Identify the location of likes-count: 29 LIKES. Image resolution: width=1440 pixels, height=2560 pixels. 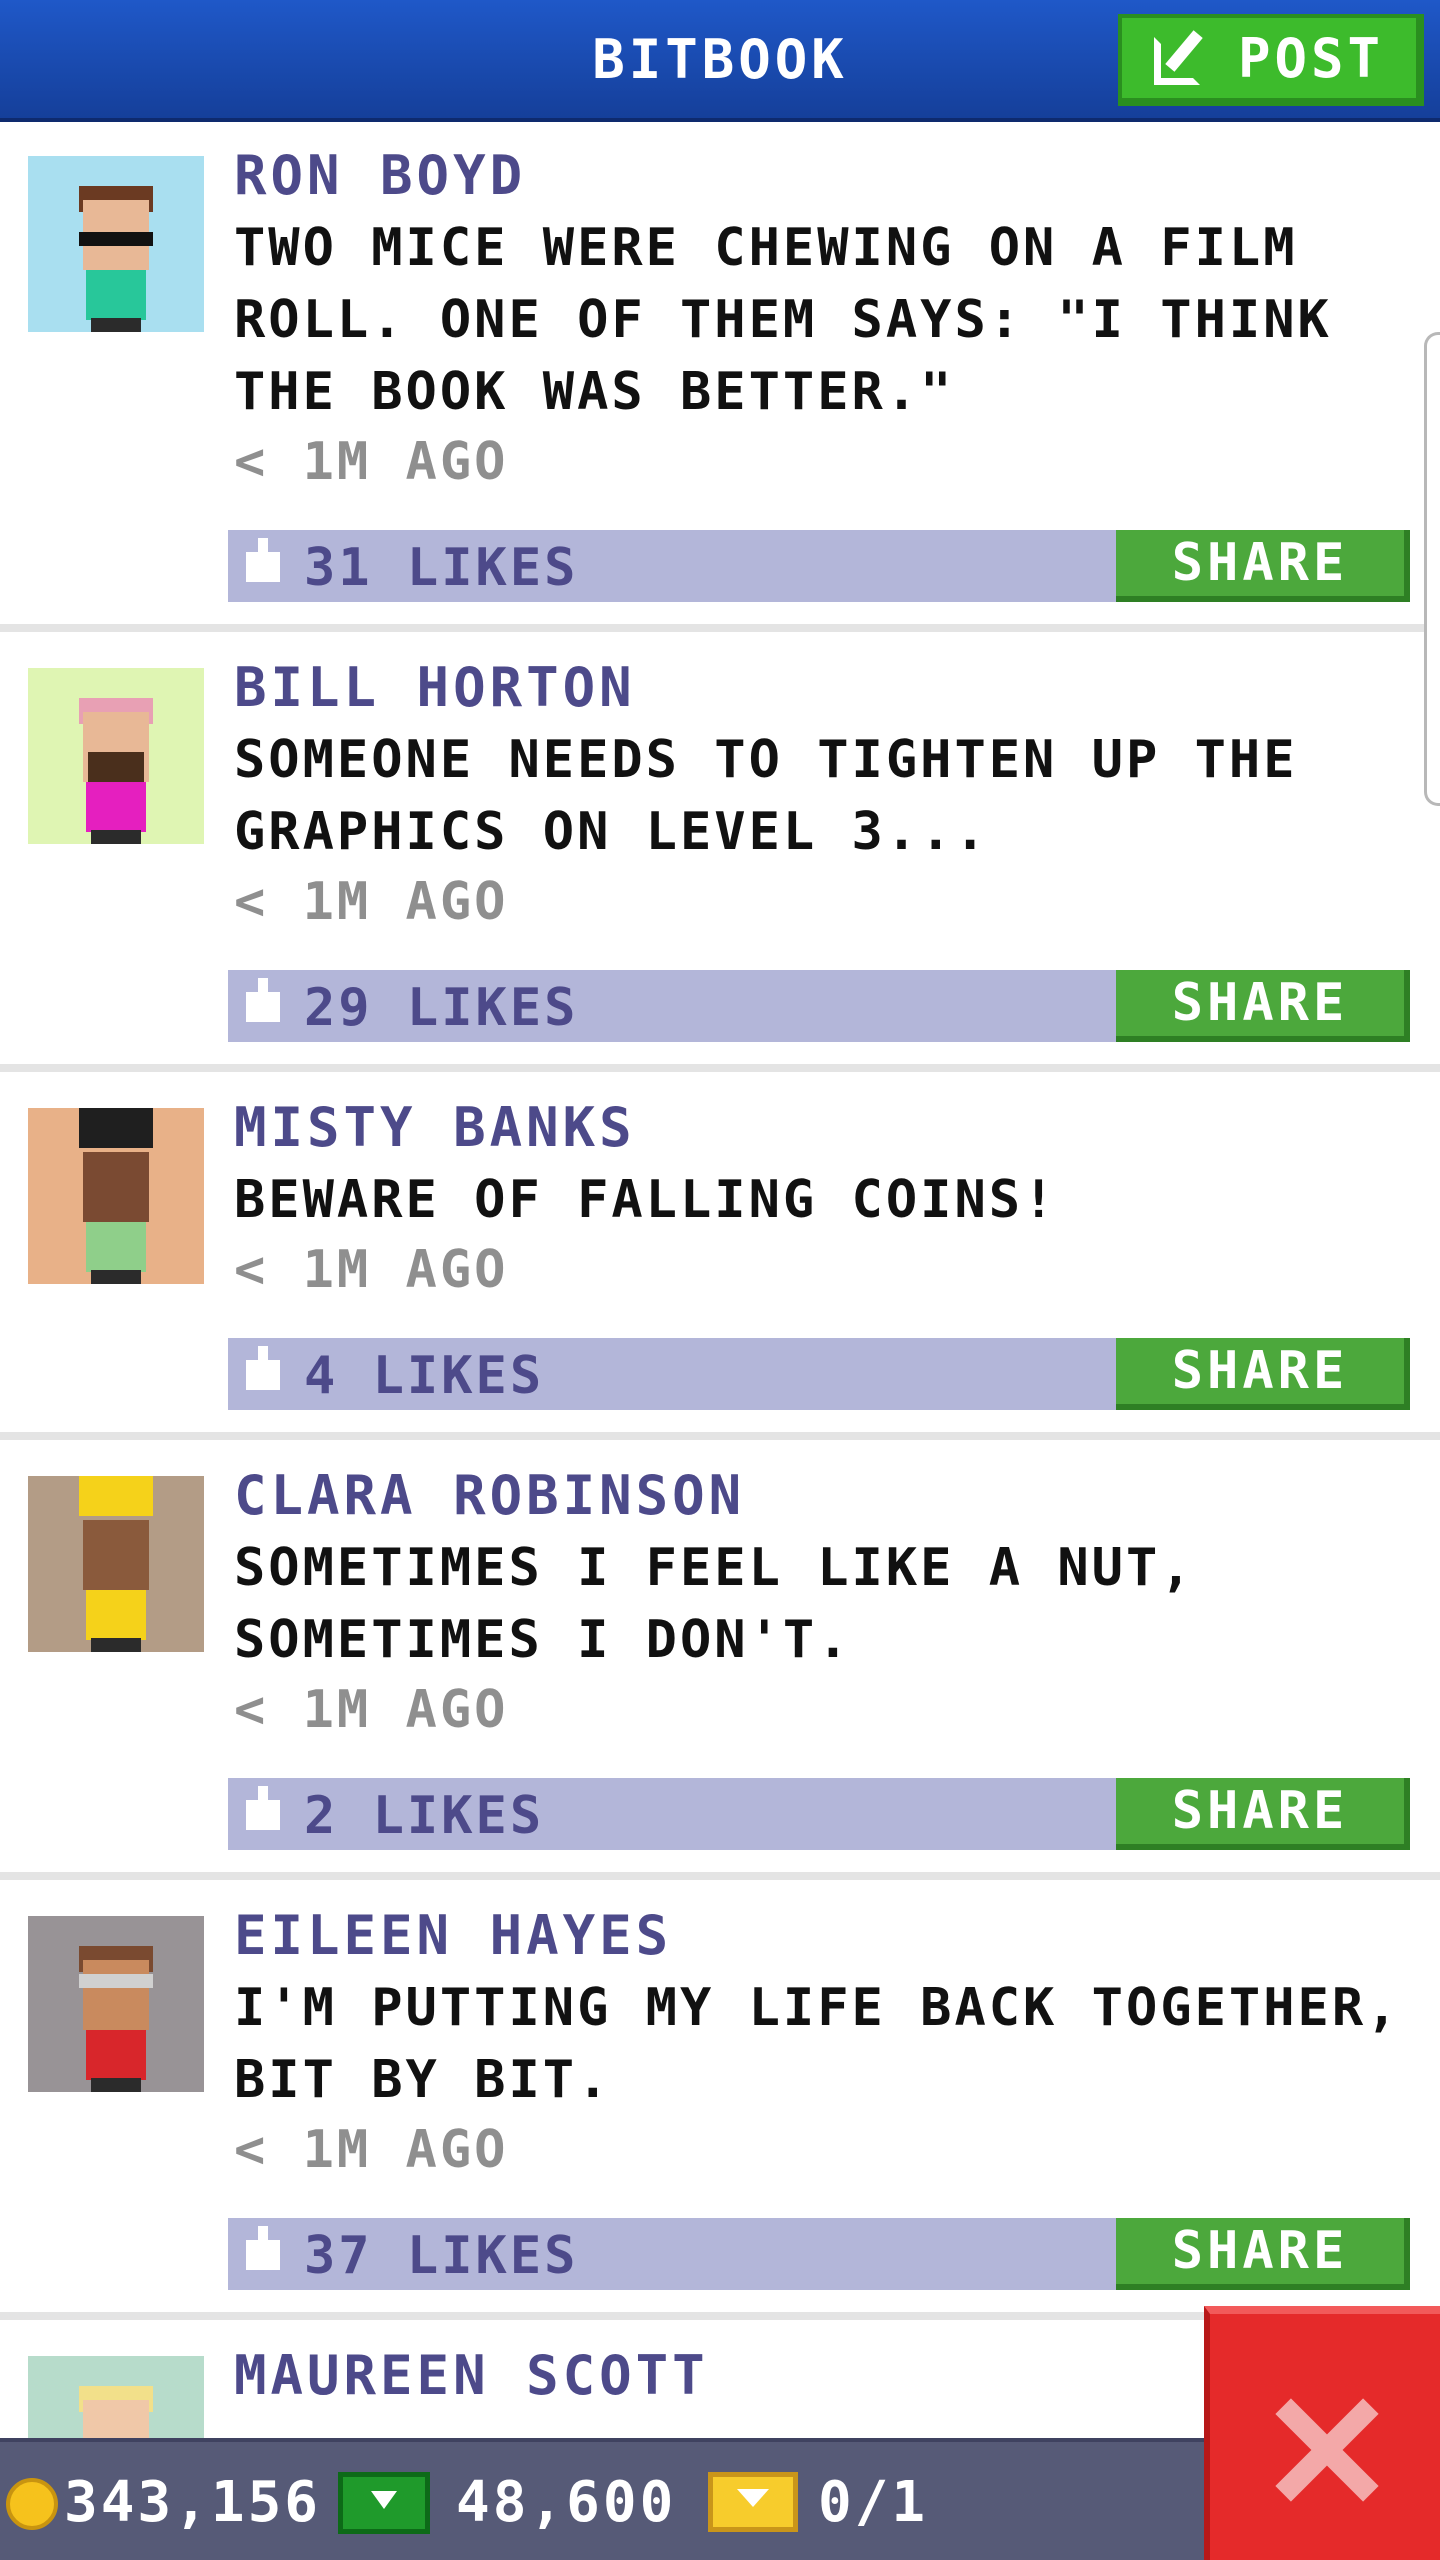
(441, 1008).